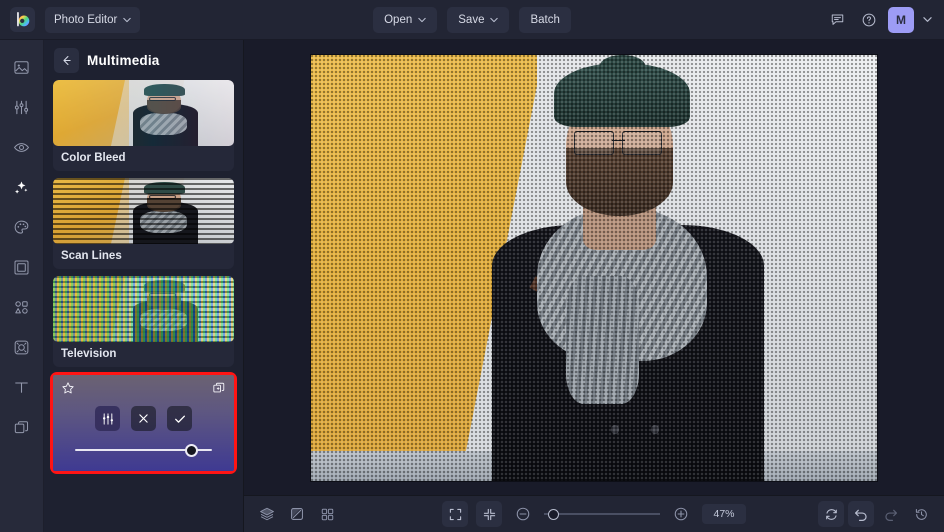  What do you see at coordinates (876, 514) in the screenshot?
I see `history-controls` at bounding box center [876, 514].